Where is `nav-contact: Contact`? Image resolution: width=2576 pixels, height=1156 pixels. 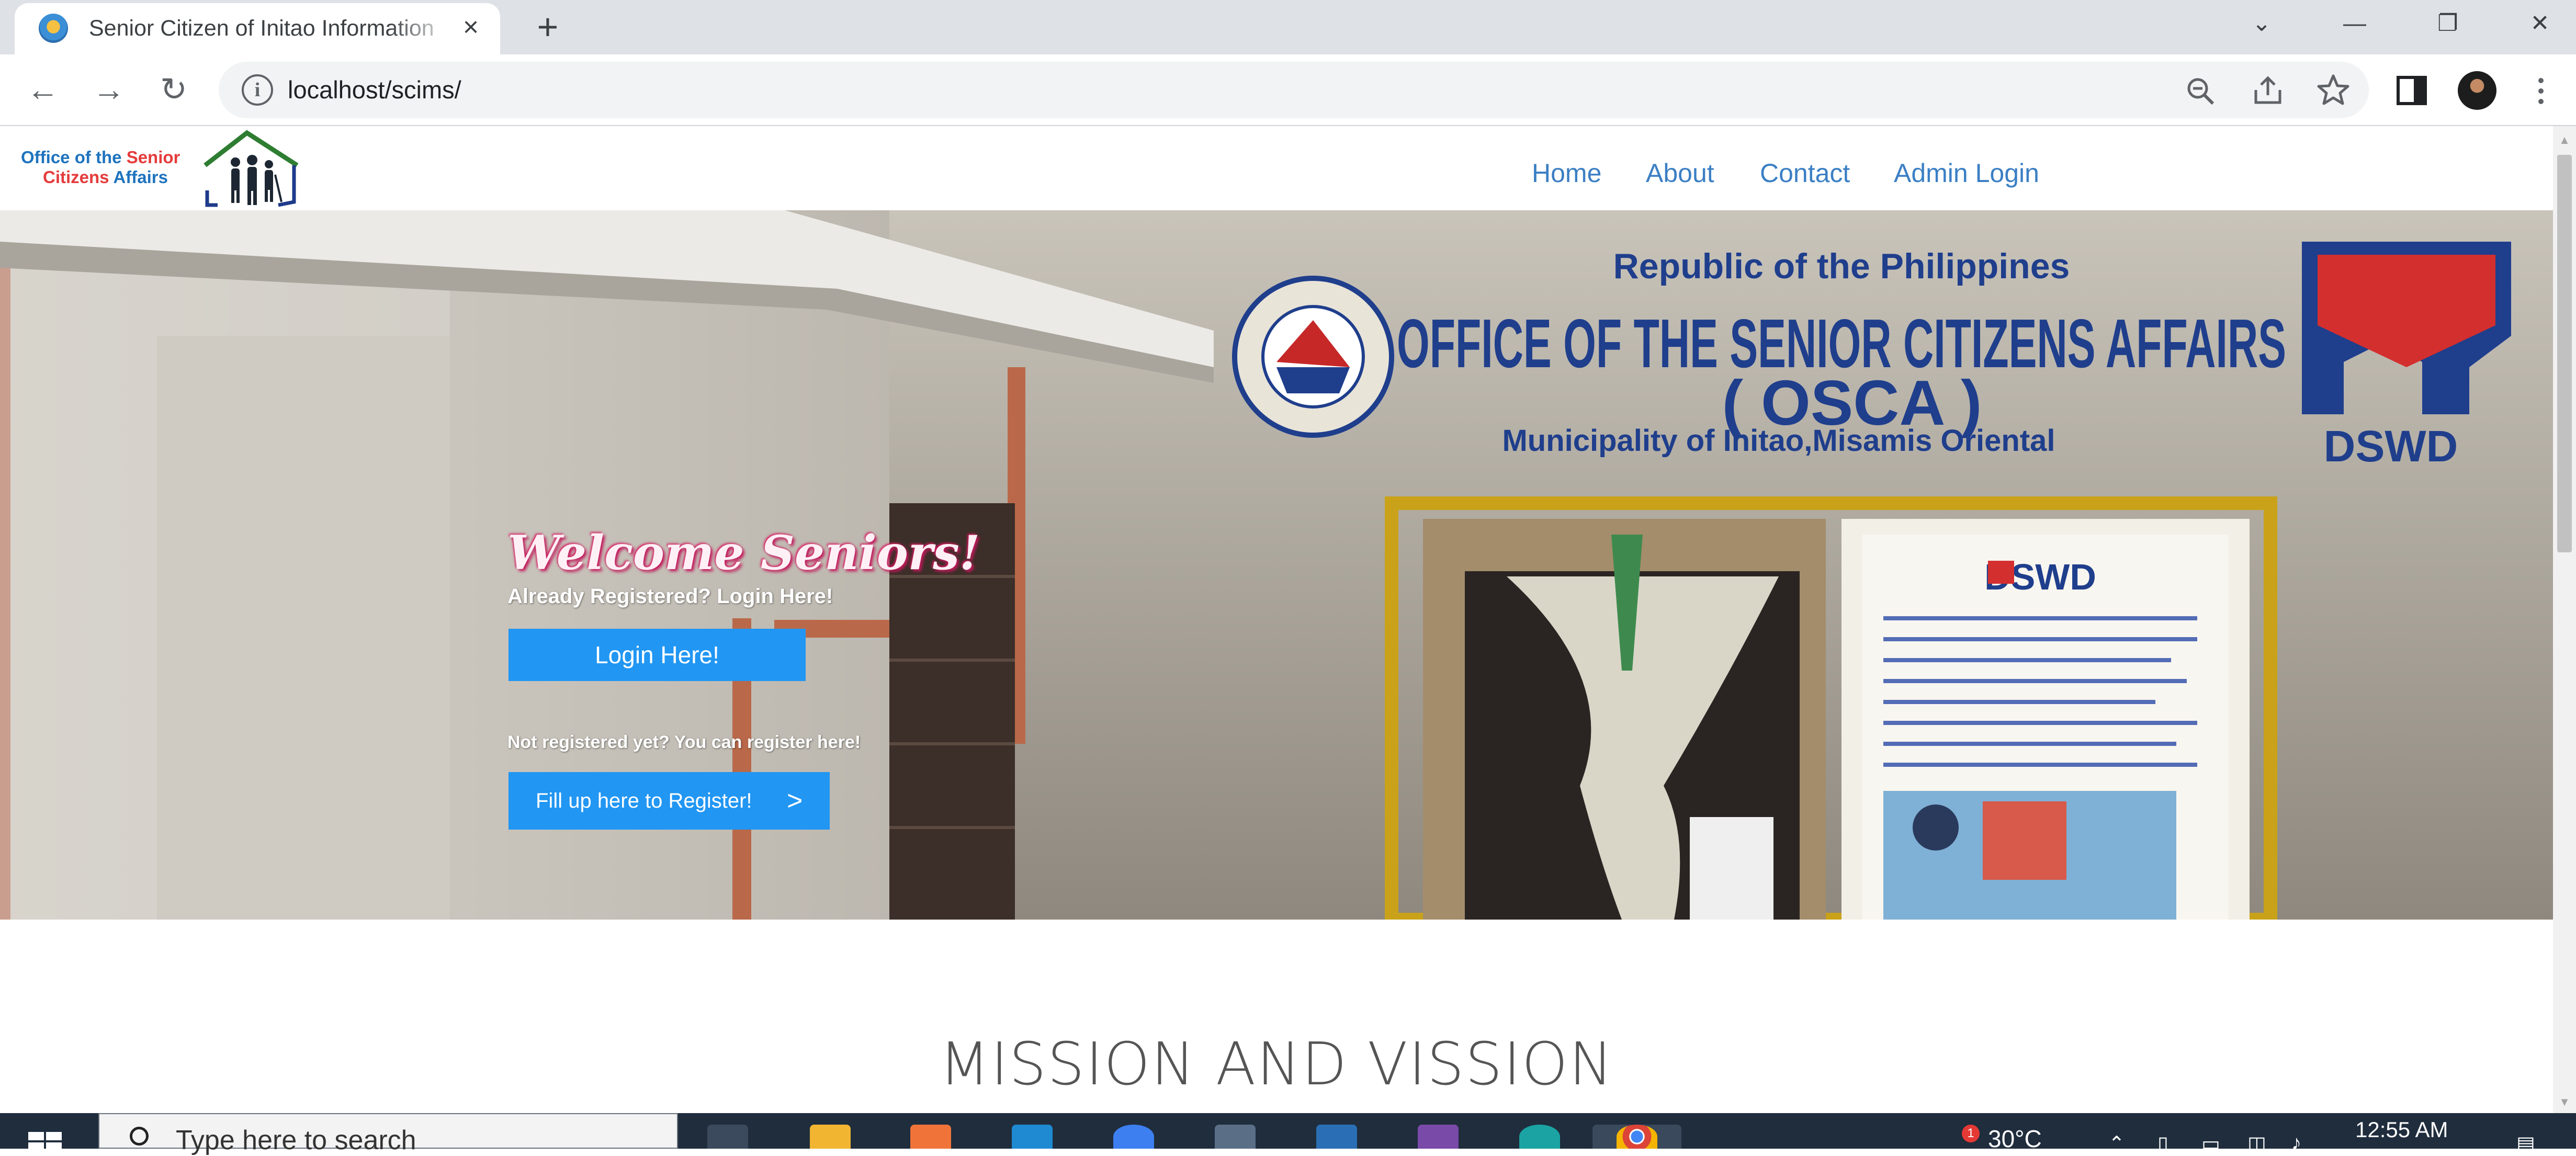 nav-contact: Contact is located at coordinates (1805, 173).